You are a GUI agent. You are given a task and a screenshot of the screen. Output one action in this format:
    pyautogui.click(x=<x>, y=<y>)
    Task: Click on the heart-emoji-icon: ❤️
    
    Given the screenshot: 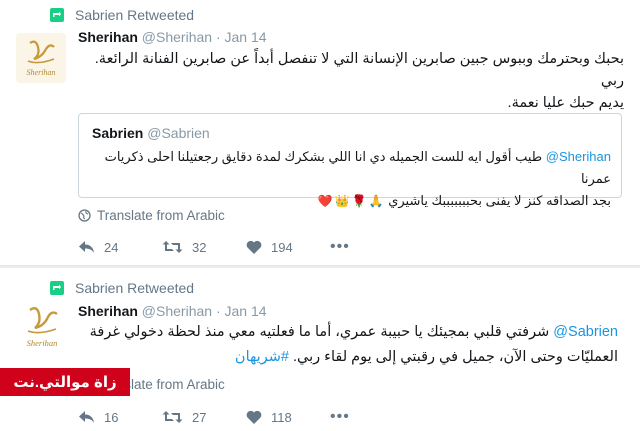 What is the action you would take?
    pyautogui.click(x=325, y=201)
    